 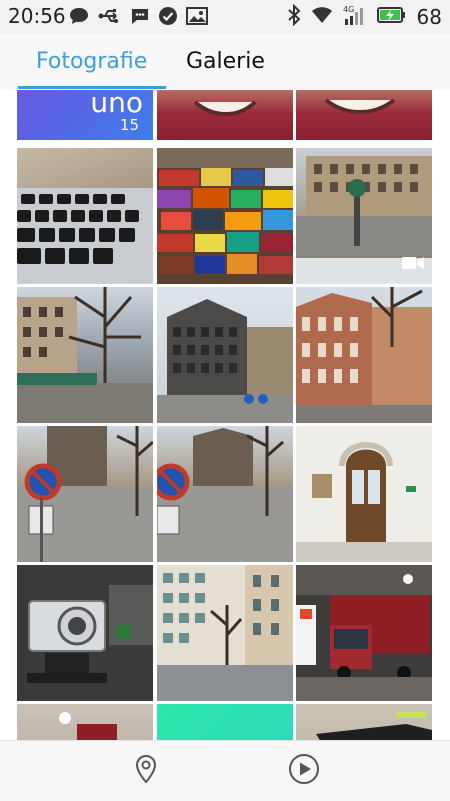 I want to click on location-pin-icon, so click(x=146, y=771).